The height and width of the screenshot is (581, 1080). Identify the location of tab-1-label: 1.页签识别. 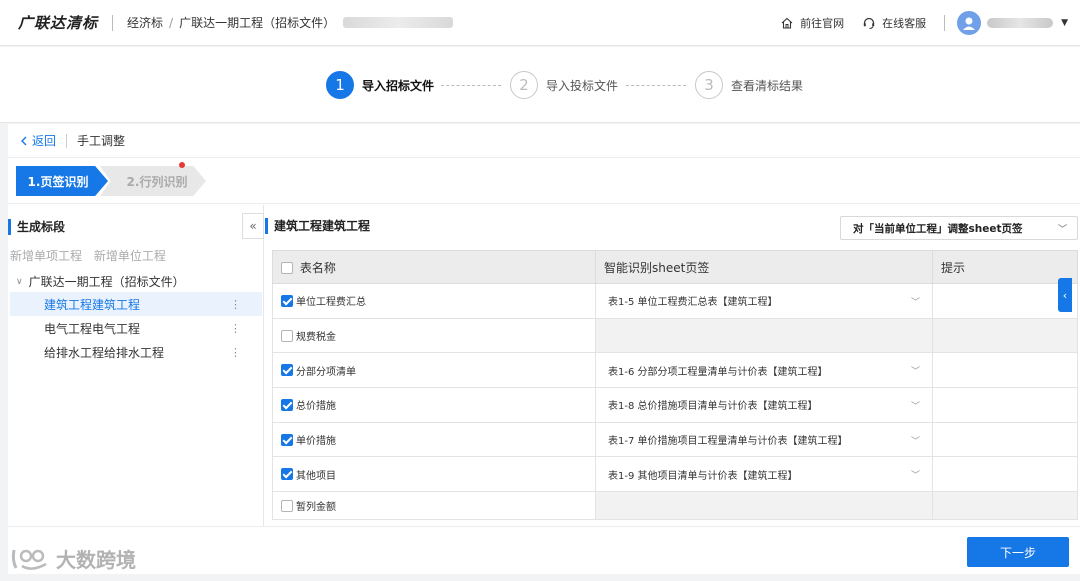
(58, 181).